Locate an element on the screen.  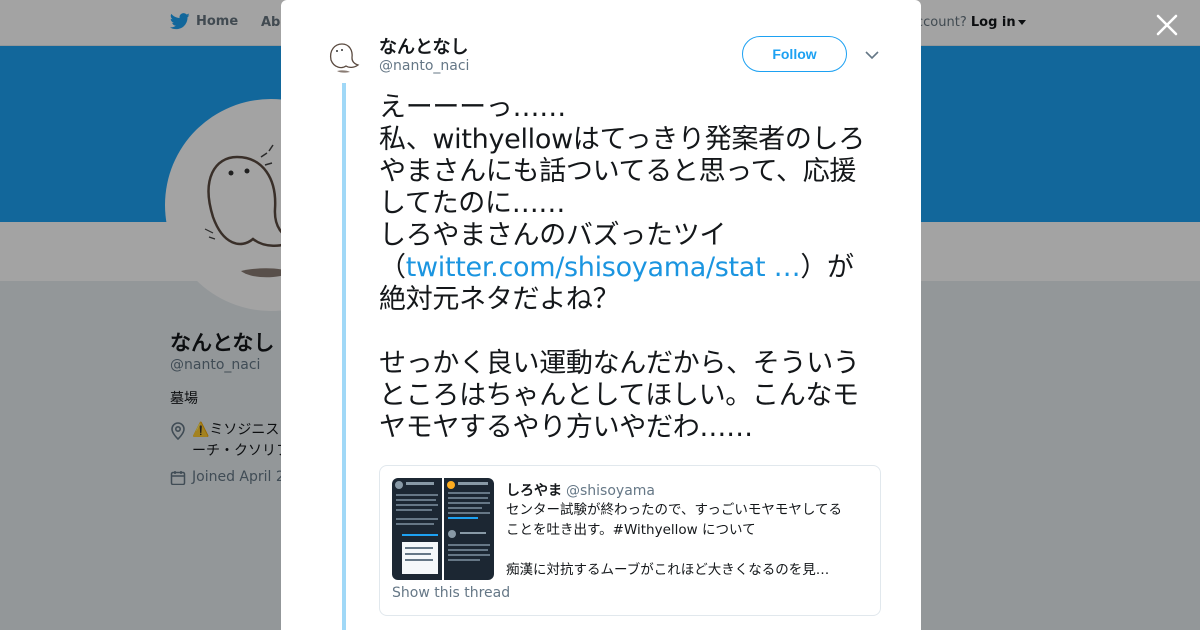
tweet-author-handle: @nanto_naci is located at coordinates (424, 66).